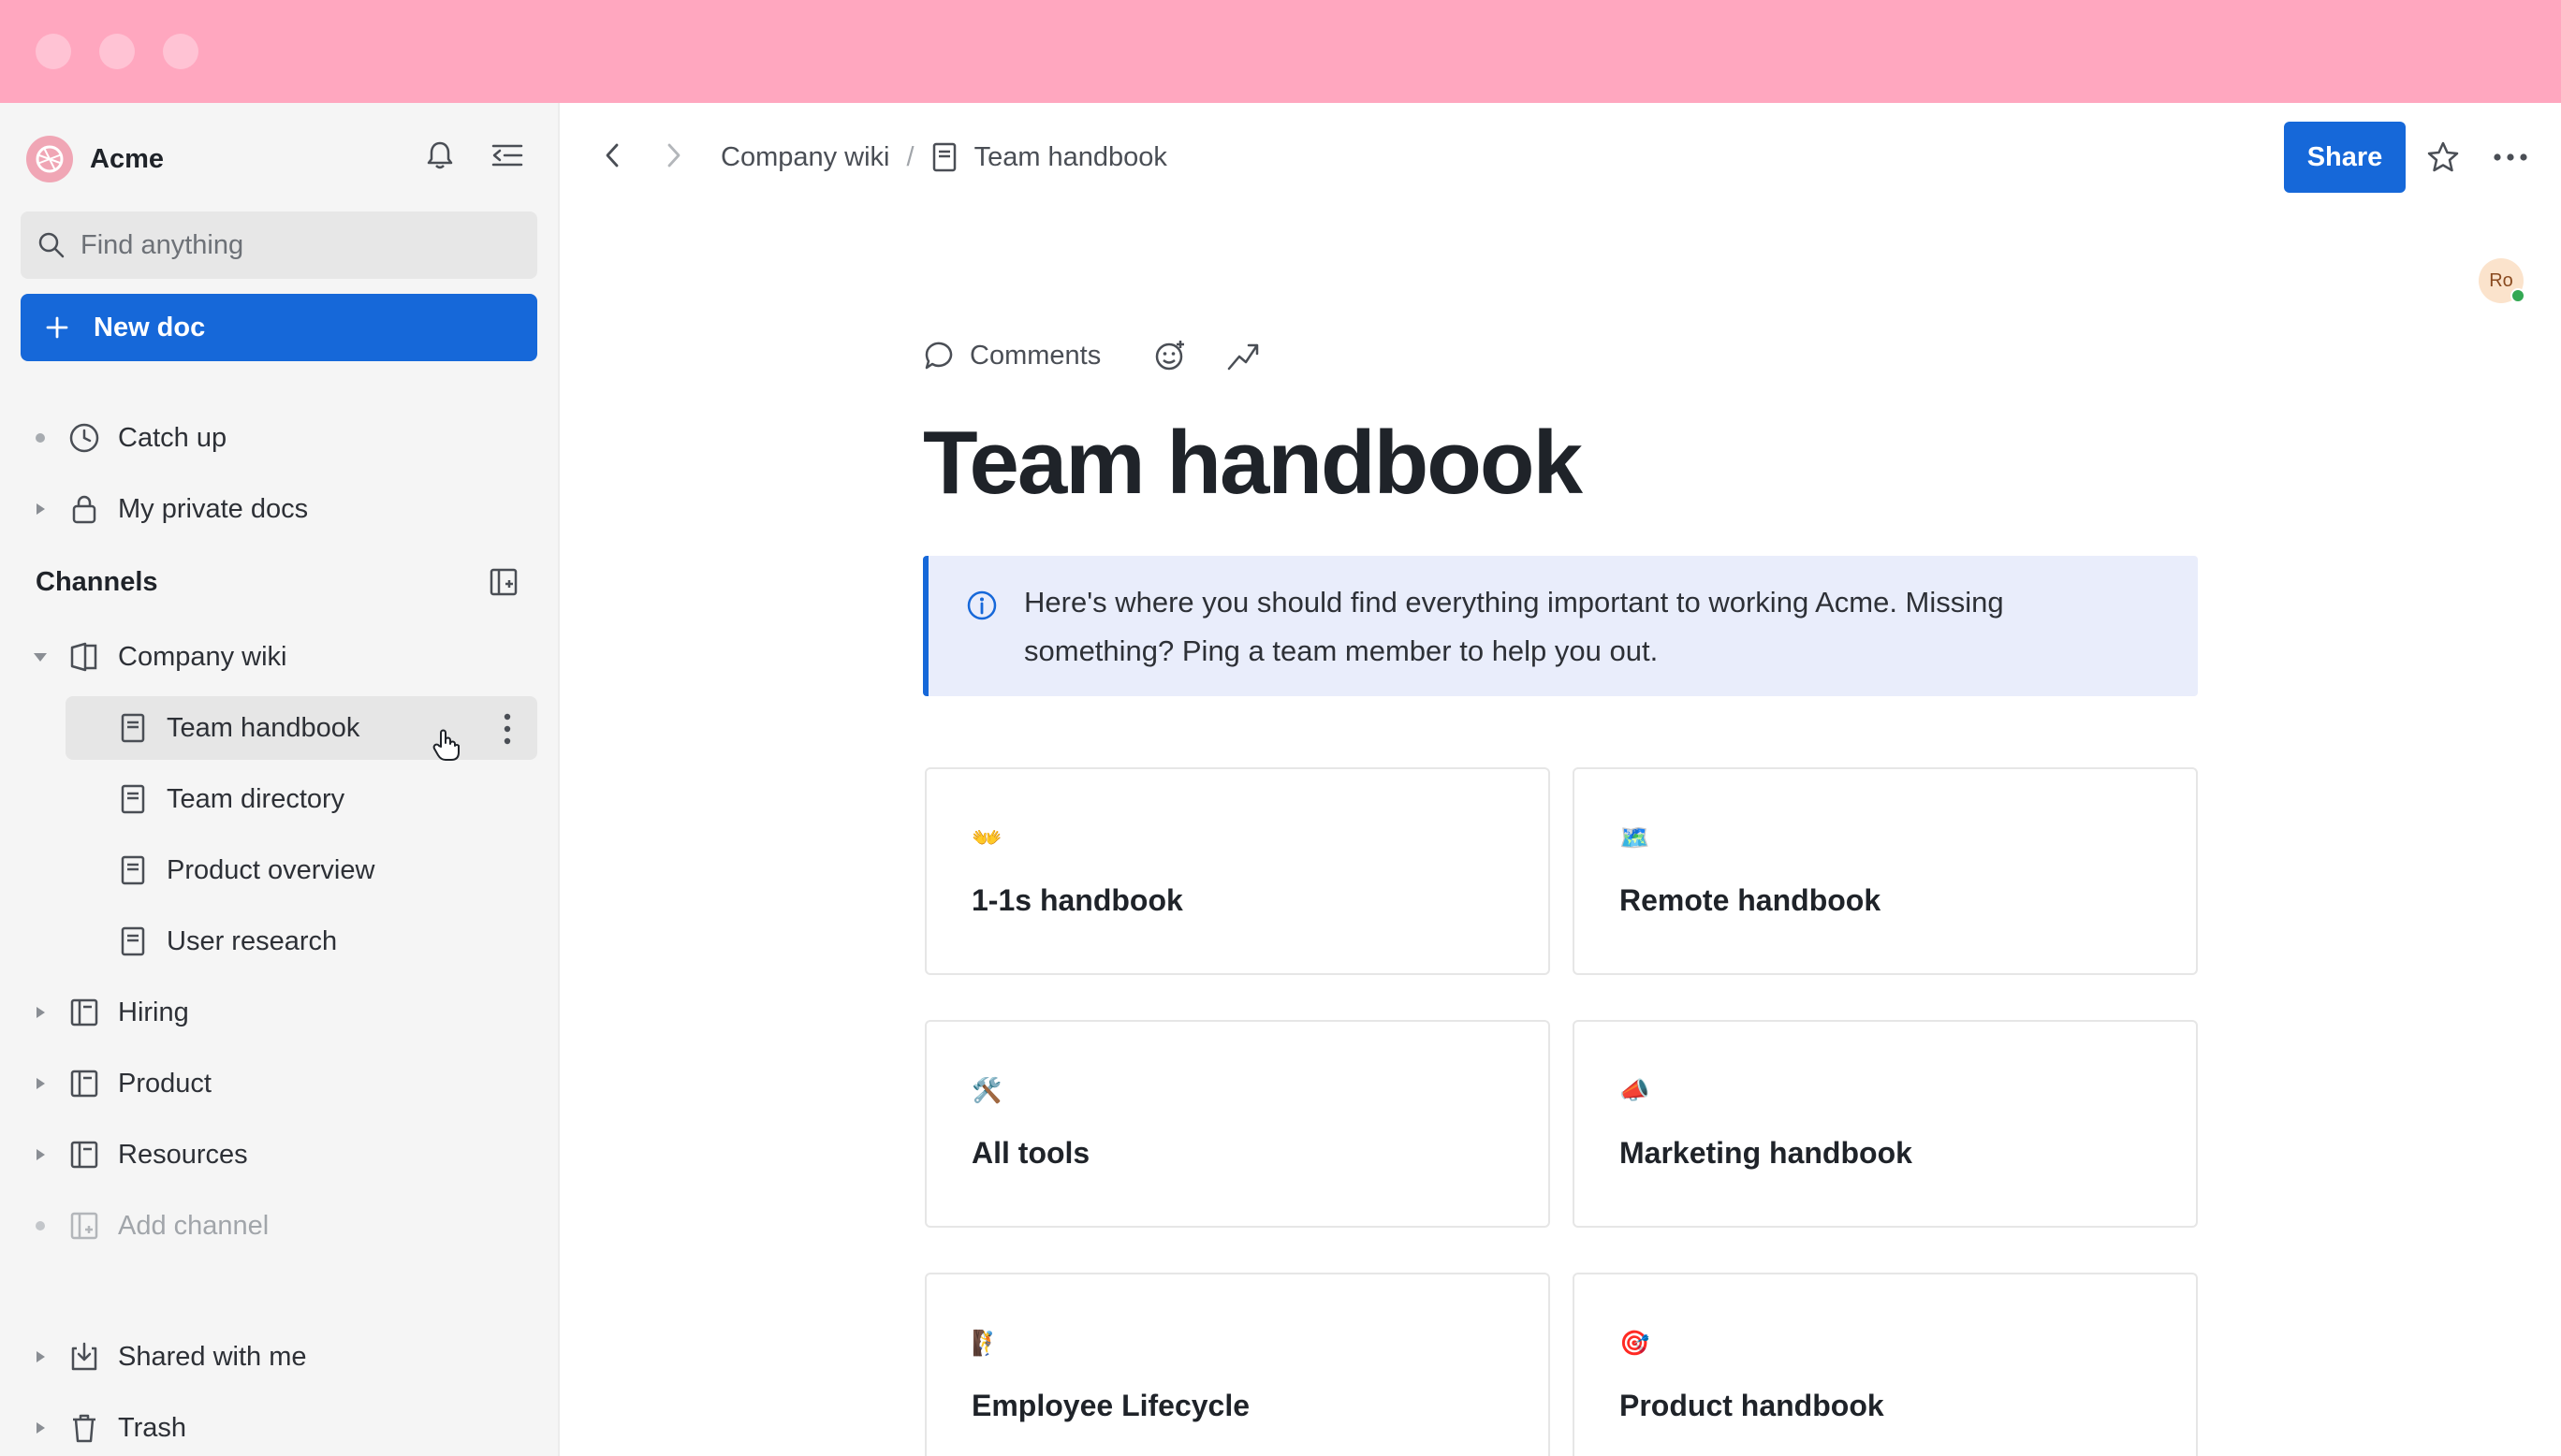  What do you see at coordinates (2502, 280) in the screenshot?
I see `collaborator-avatar: Ro` at bounding box center [2502, 280].